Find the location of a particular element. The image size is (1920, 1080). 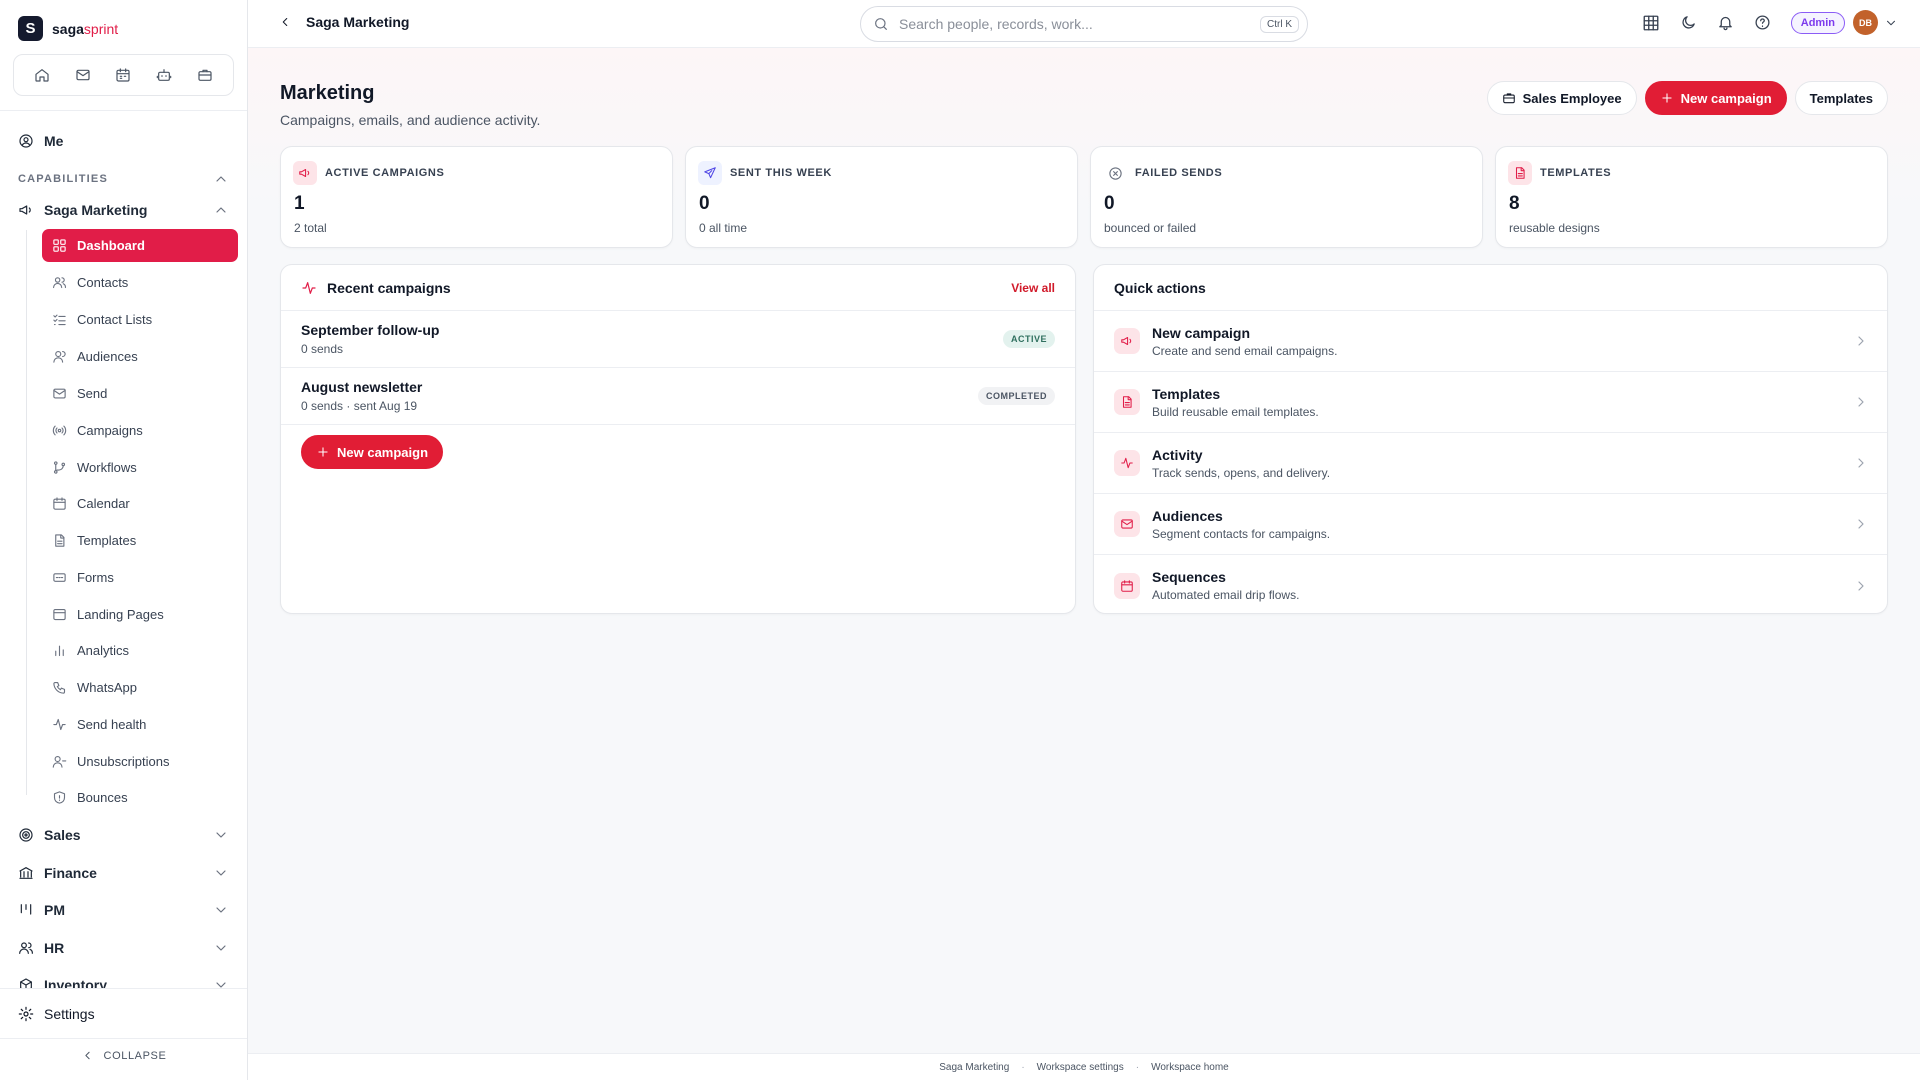

global-search: Ctrl K is located at coordinates (1084, 24).